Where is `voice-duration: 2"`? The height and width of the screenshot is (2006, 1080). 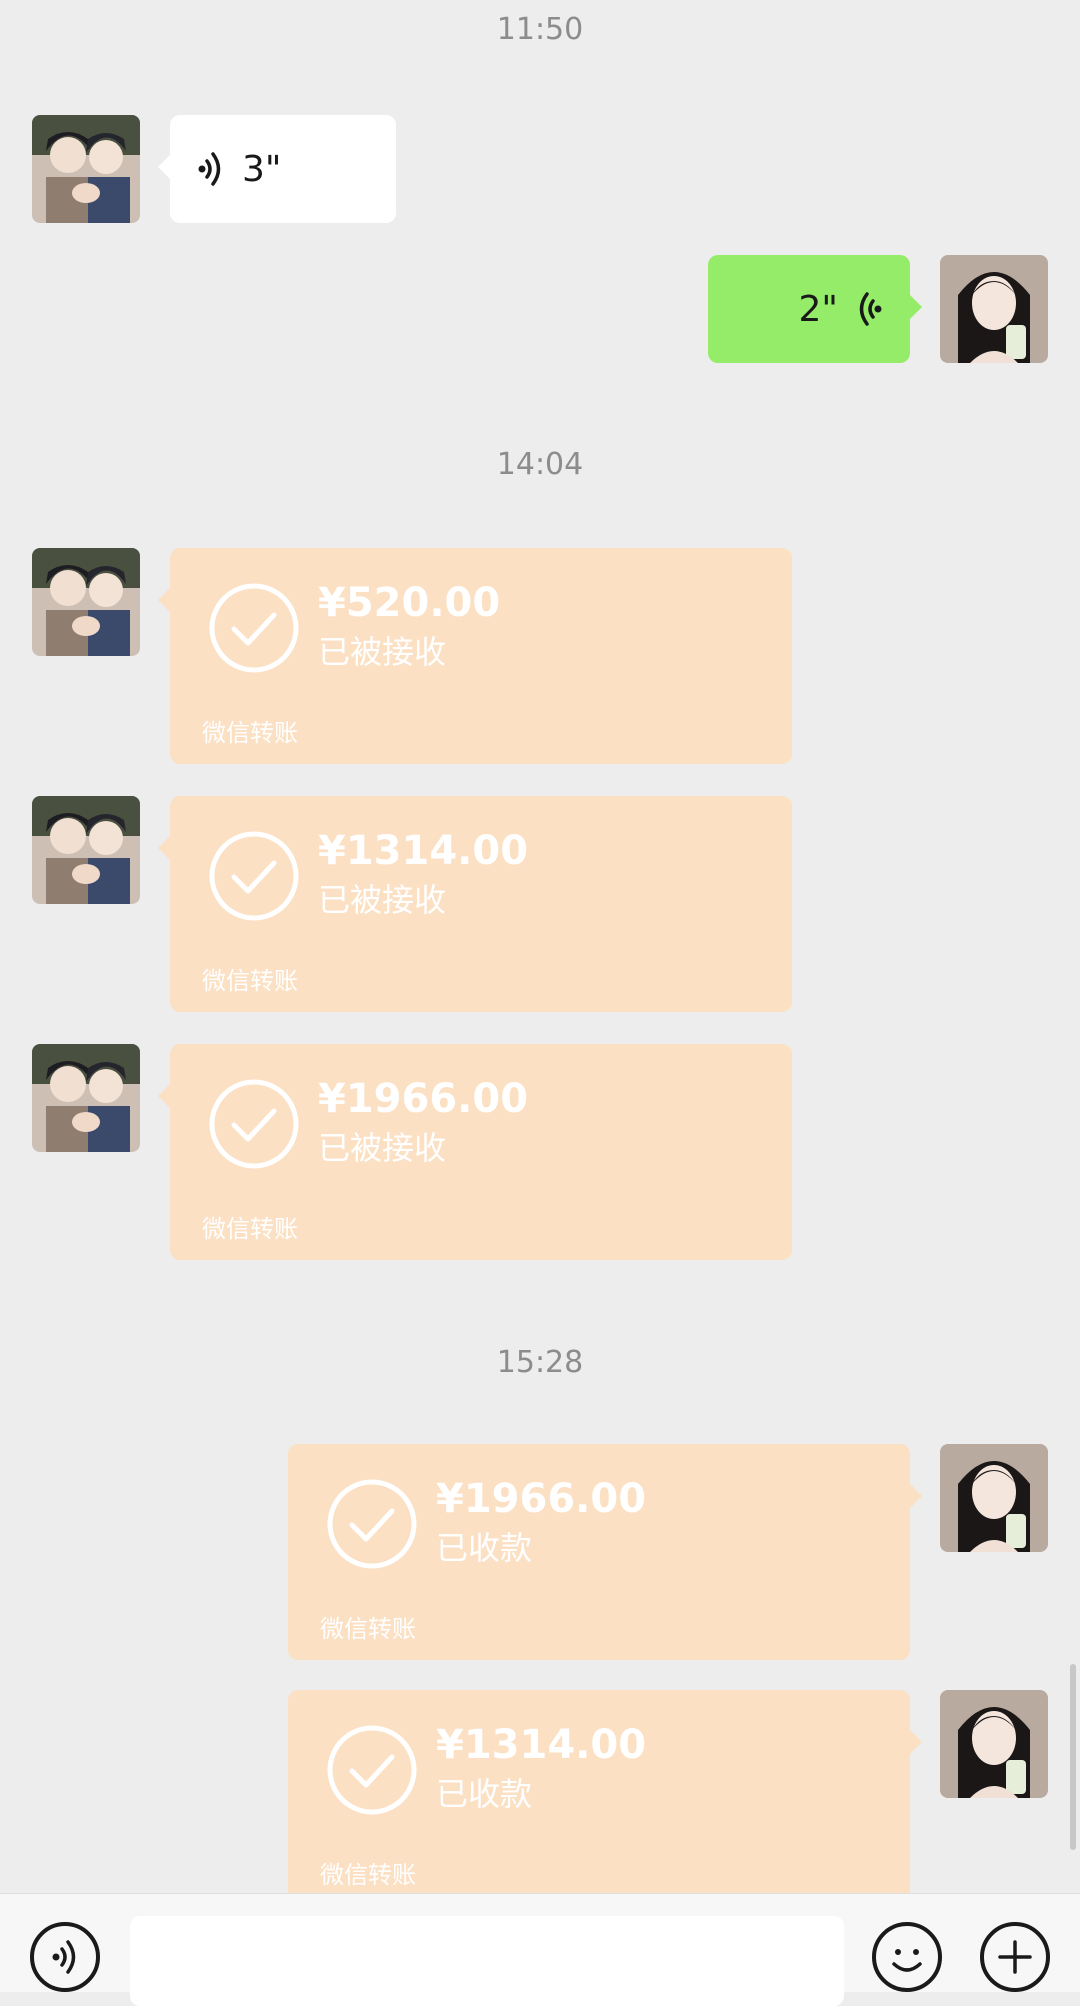 voice-duration: 2" is located at coordinates (818, 309).